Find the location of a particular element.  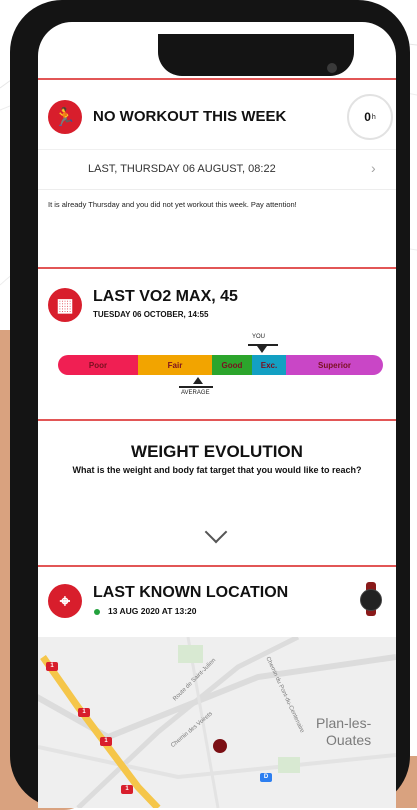

workout-progress: 0h is located at coordinates (370, 117).